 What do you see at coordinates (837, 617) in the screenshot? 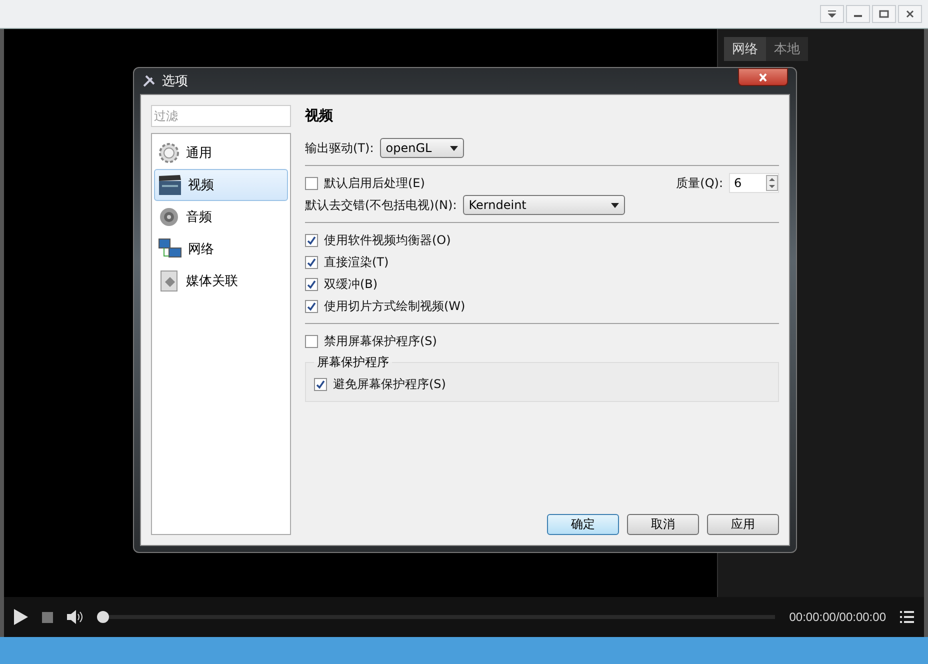
I see `time-display: 00:00:00/00:00:00` at bounding box center [837, 617].